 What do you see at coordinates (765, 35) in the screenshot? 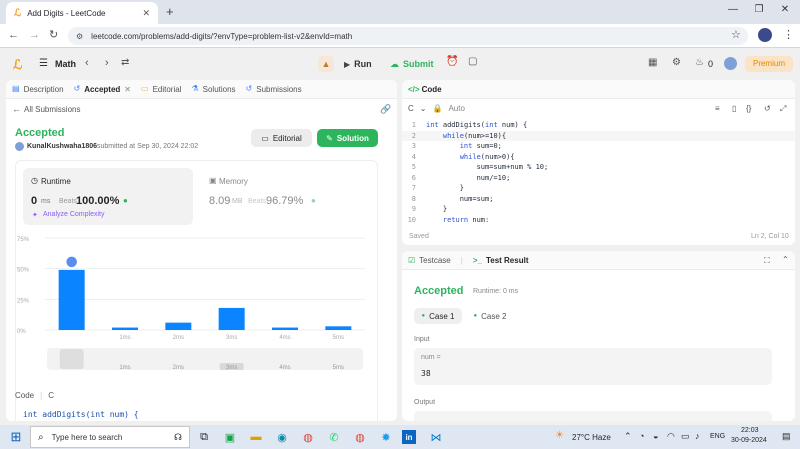
I see `profile-avatar-icon` at bounding box center [765, 35].